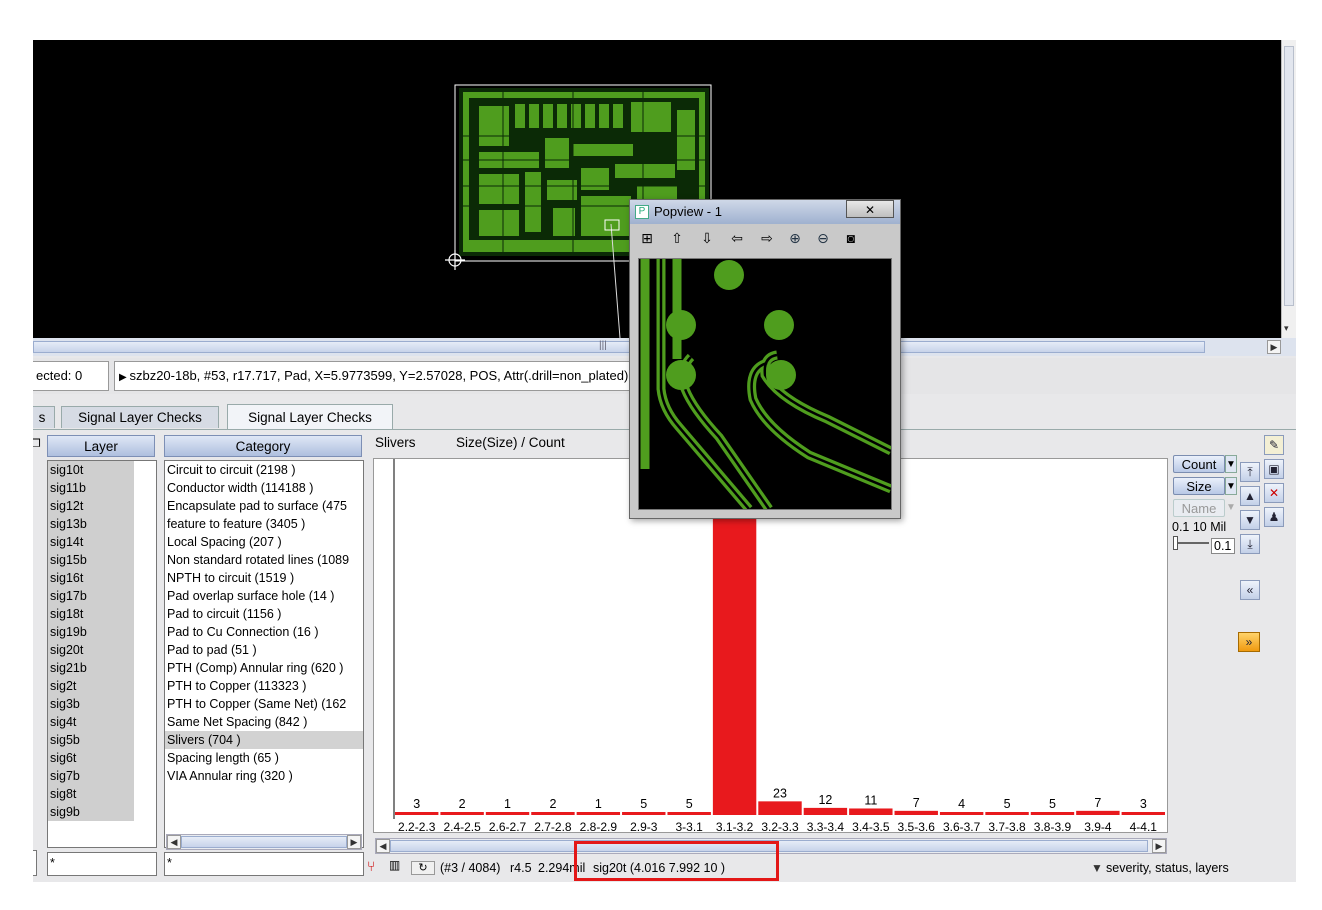  I want to click on slider-thumb, so click(1175, 543).